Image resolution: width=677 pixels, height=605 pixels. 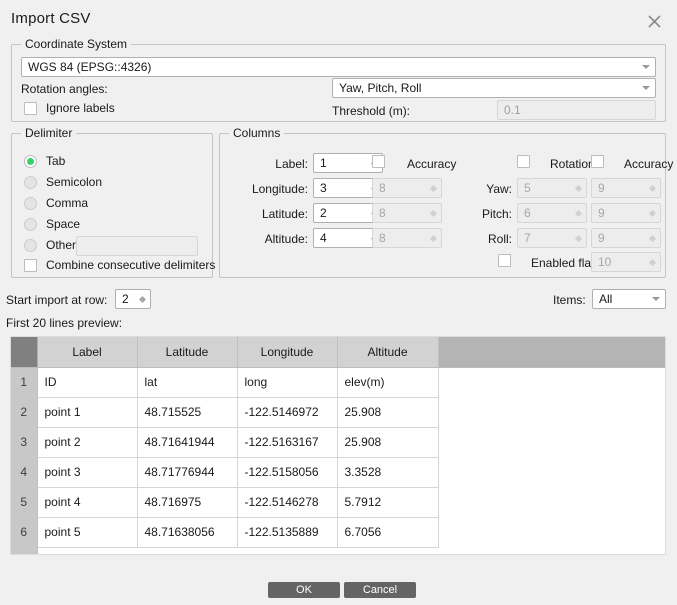 I want to click on ok-button: OK, so click(x=304, y=590).